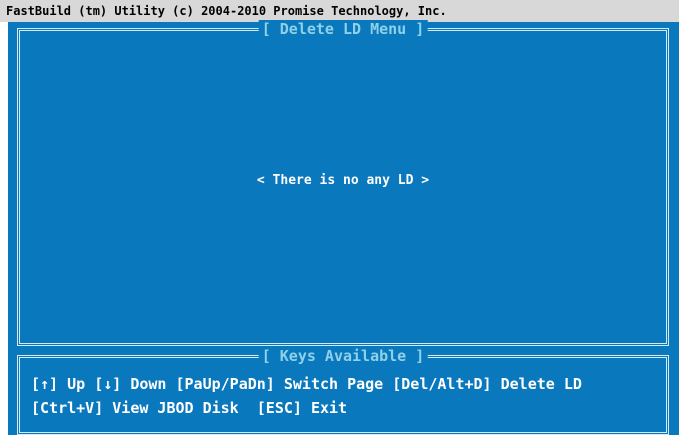 Image resolution: width=679 pixels, height=435 pixels. What do you see at coordinates (189, 408) in the screenshot?
I see `keys-help-line-2: [Ctrl+V] View JBOD Disk [ESC] Exit` at bounding box center [189, 408].